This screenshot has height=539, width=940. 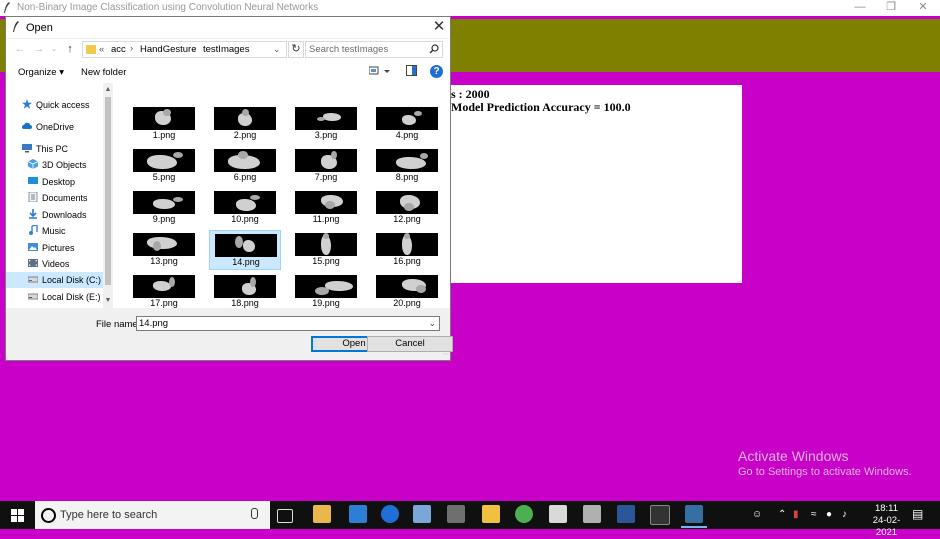 I want to click on wifi-icon: ≈, so click(x=814, y=514).